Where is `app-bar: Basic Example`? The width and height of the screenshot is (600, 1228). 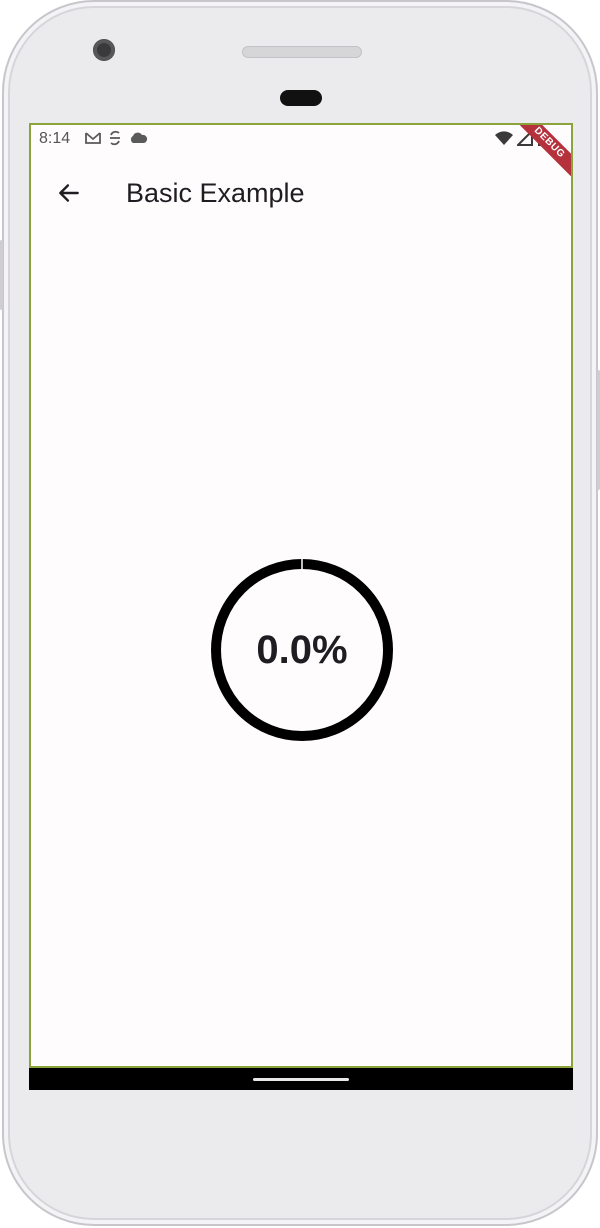
app-bar: Basic Example is located at coordinates (301, 195).